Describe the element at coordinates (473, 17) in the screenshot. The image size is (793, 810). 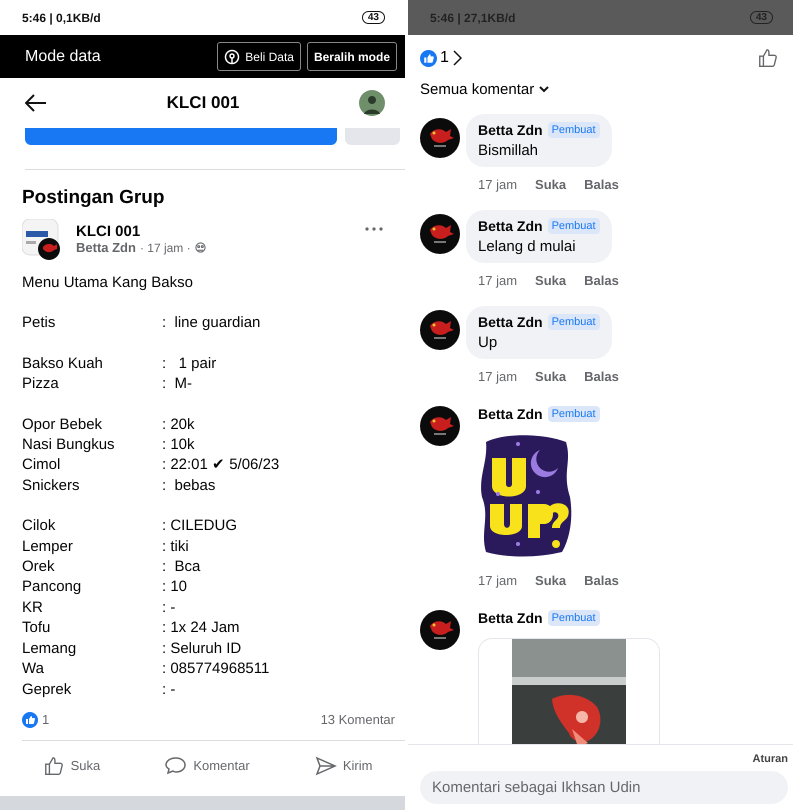
I see `status-time: 5:46 | 27,1KB/d` at that location.